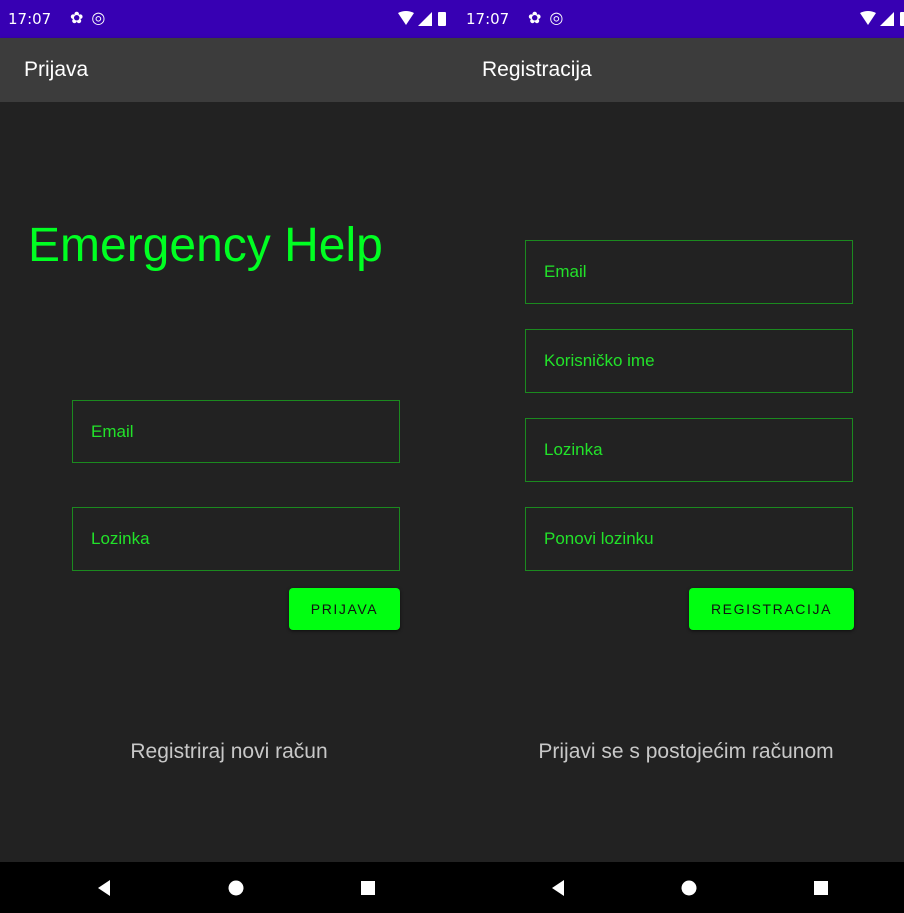  Describe the element at coordinates (681, 70) in the screenshot. I see `app-bar: Registracija` at that location.